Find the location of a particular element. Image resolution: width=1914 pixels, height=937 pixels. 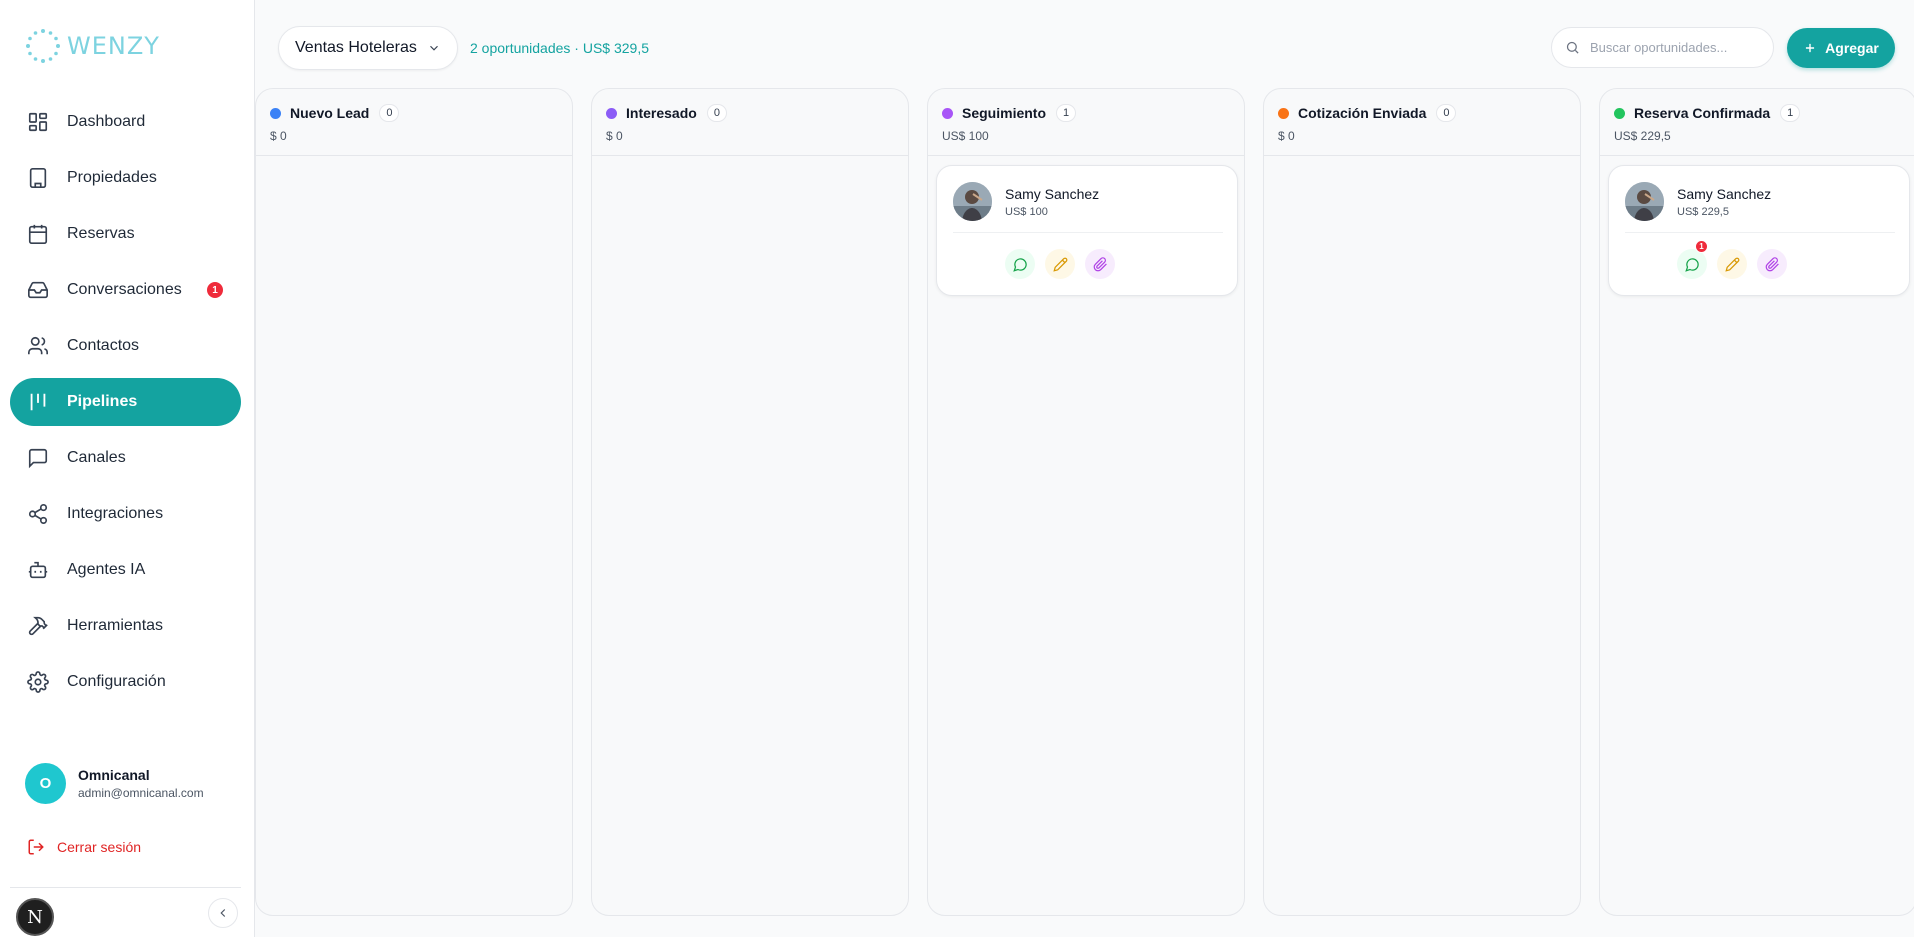

chat-button: 1 is located at coordinates (1692, 259).